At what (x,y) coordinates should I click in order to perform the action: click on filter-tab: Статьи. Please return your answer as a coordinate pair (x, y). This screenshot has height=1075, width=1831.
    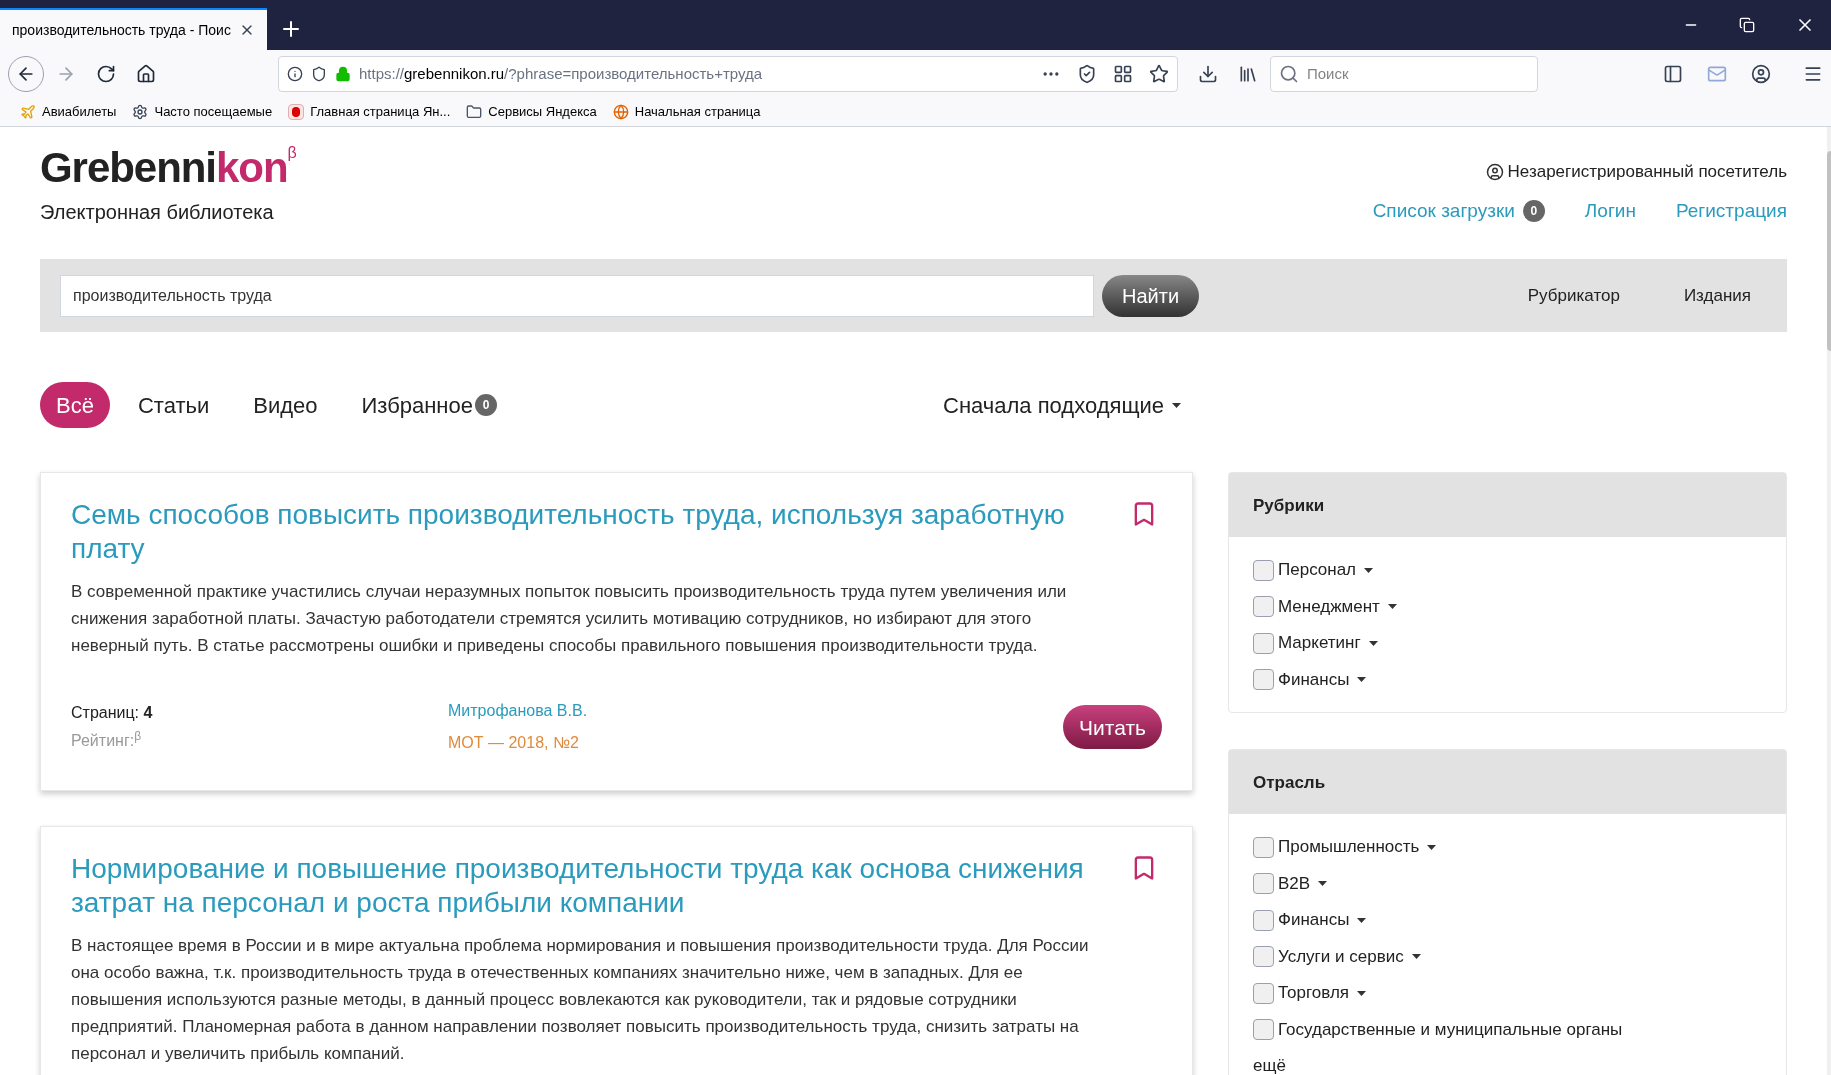
    Looking at the image, I should click on (173, 405).